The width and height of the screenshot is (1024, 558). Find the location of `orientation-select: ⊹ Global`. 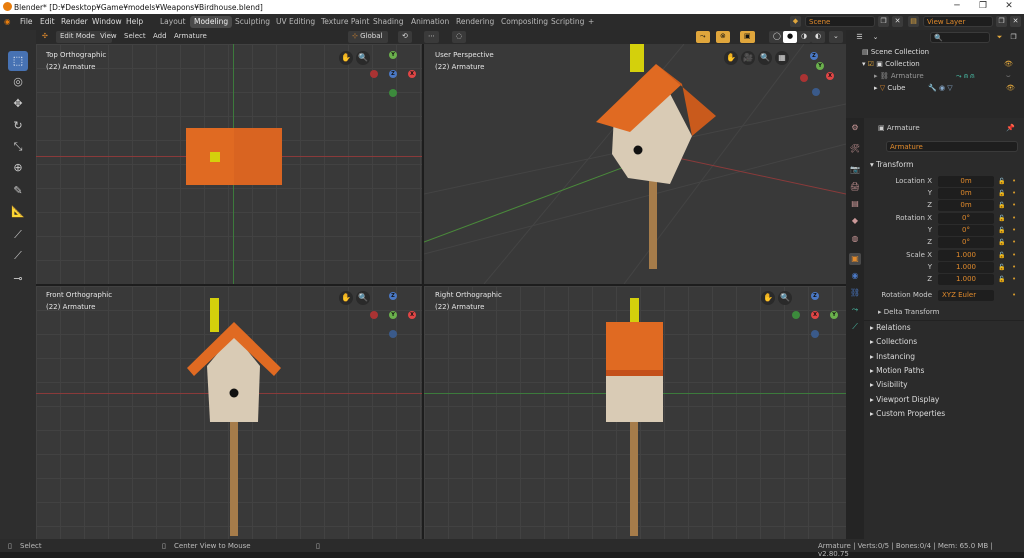

orientation-select: ⊹ Global is located at coordinates (368, 37).